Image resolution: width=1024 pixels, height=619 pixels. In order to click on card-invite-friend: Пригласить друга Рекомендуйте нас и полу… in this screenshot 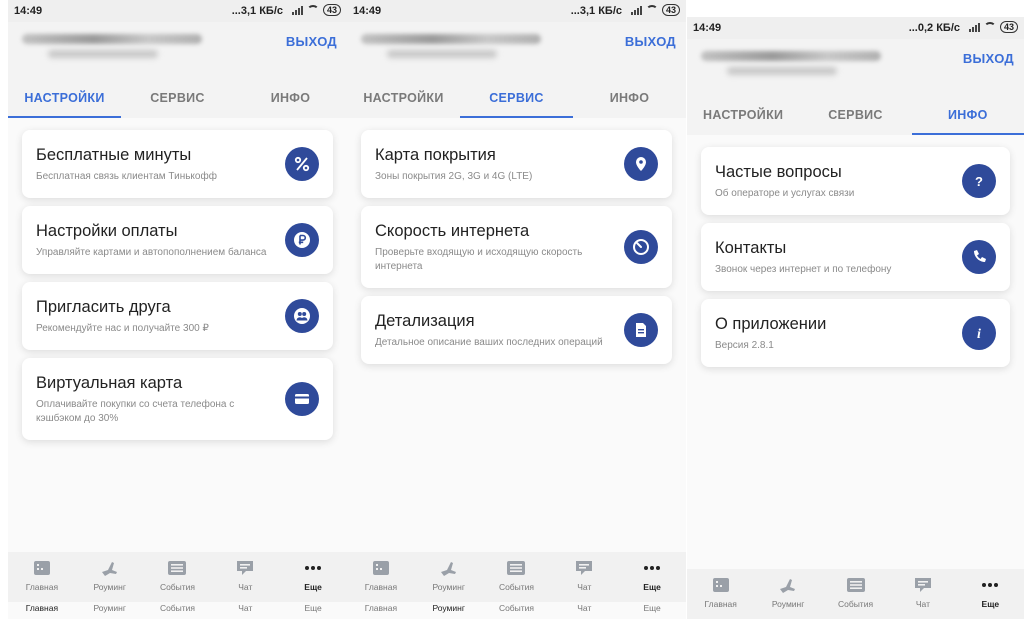, I will do `click(177, 316)`.